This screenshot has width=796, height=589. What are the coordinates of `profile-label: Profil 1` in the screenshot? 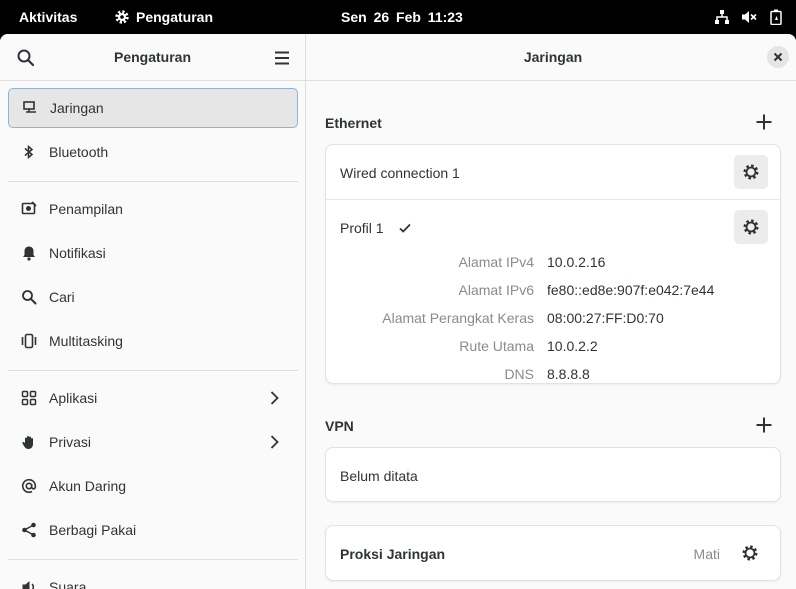 It's located at (362, 228).